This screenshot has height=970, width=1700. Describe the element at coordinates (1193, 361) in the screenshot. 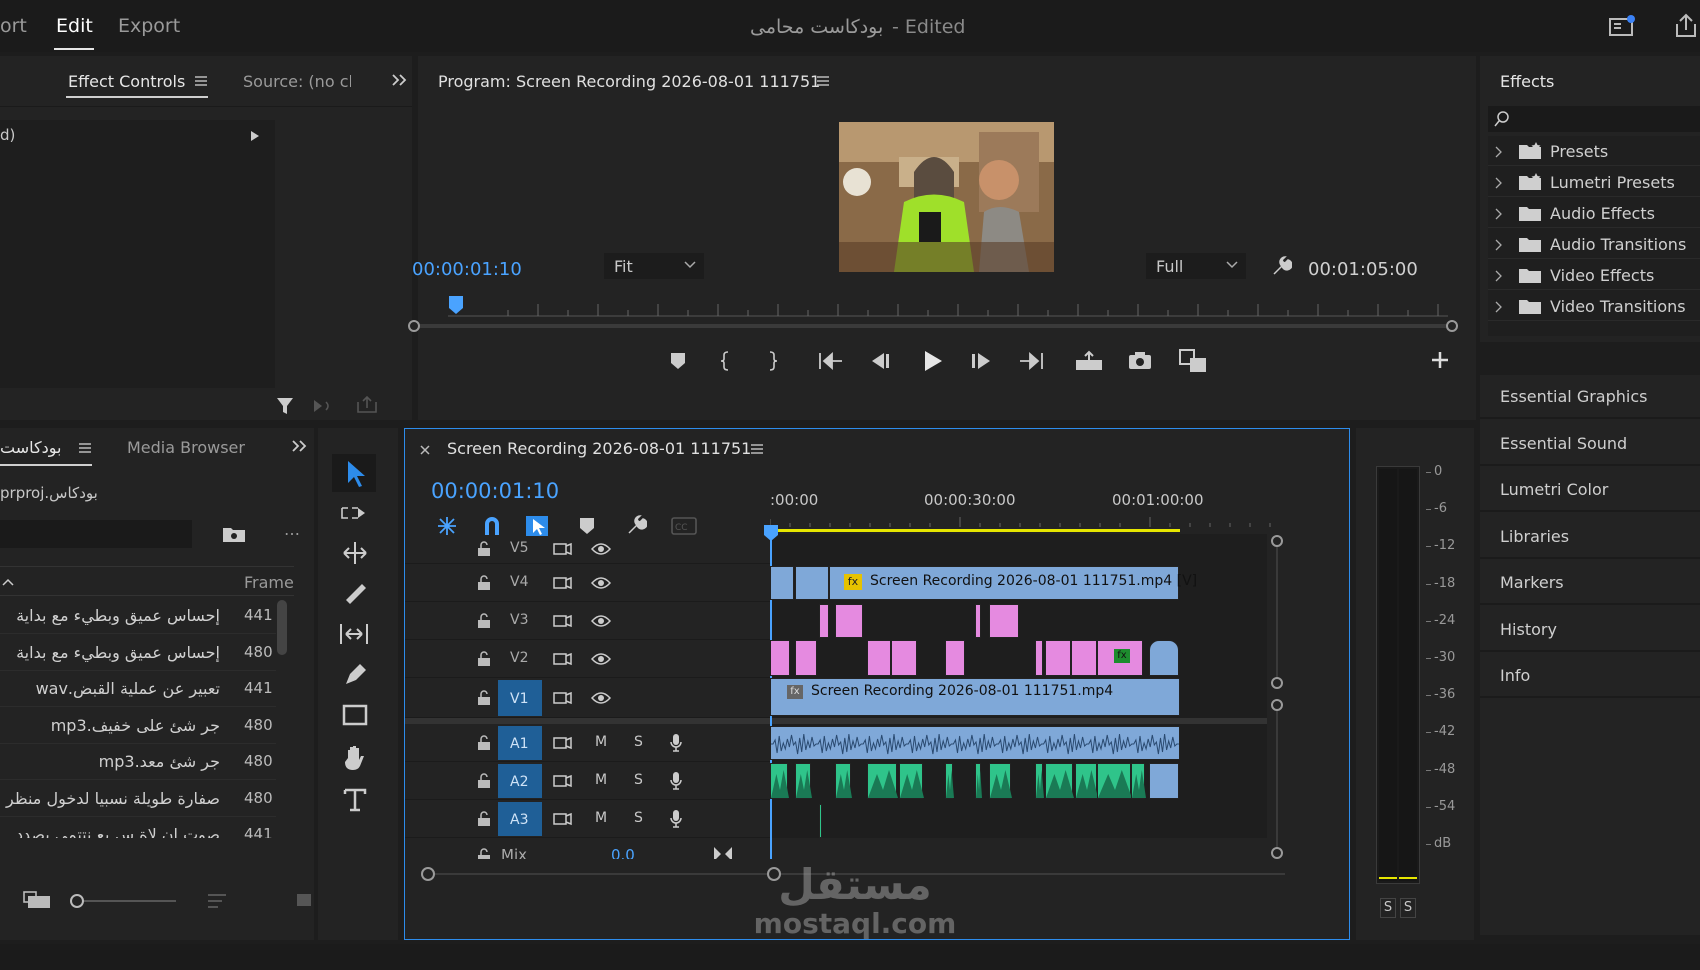

I see `compare-view-icon` at that location.